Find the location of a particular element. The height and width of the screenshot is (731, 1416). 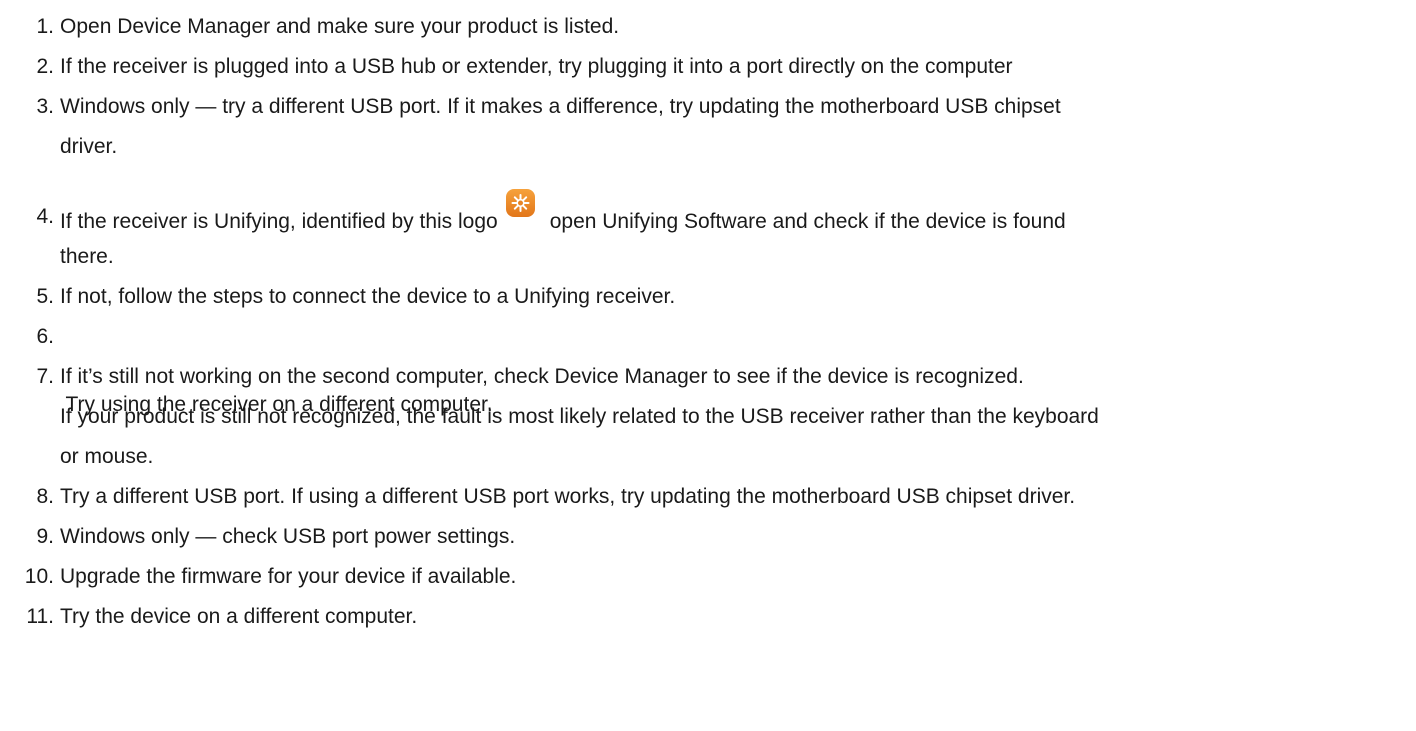

step-number: 10. is located at coordinates (39, 576).